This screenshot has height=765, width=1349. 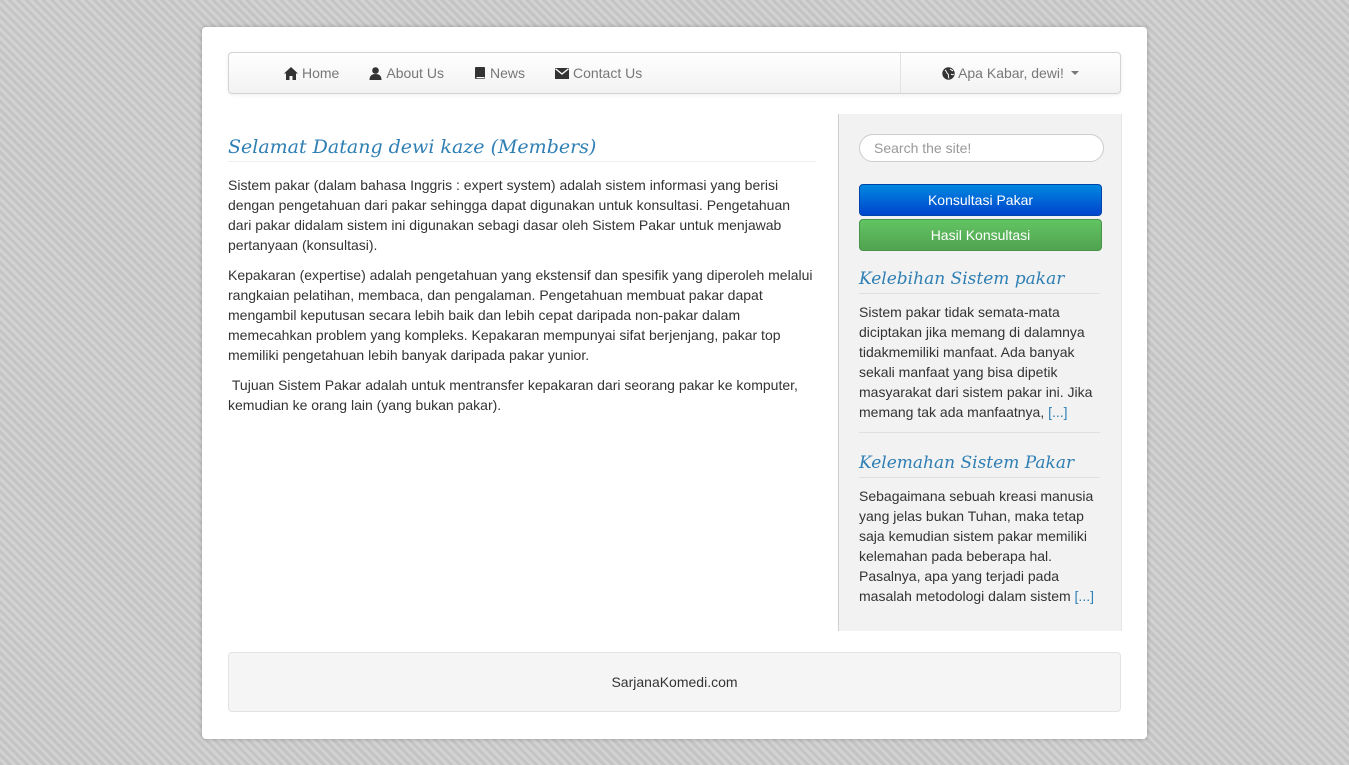 I want to click on divider, so click(x=979, y=432).